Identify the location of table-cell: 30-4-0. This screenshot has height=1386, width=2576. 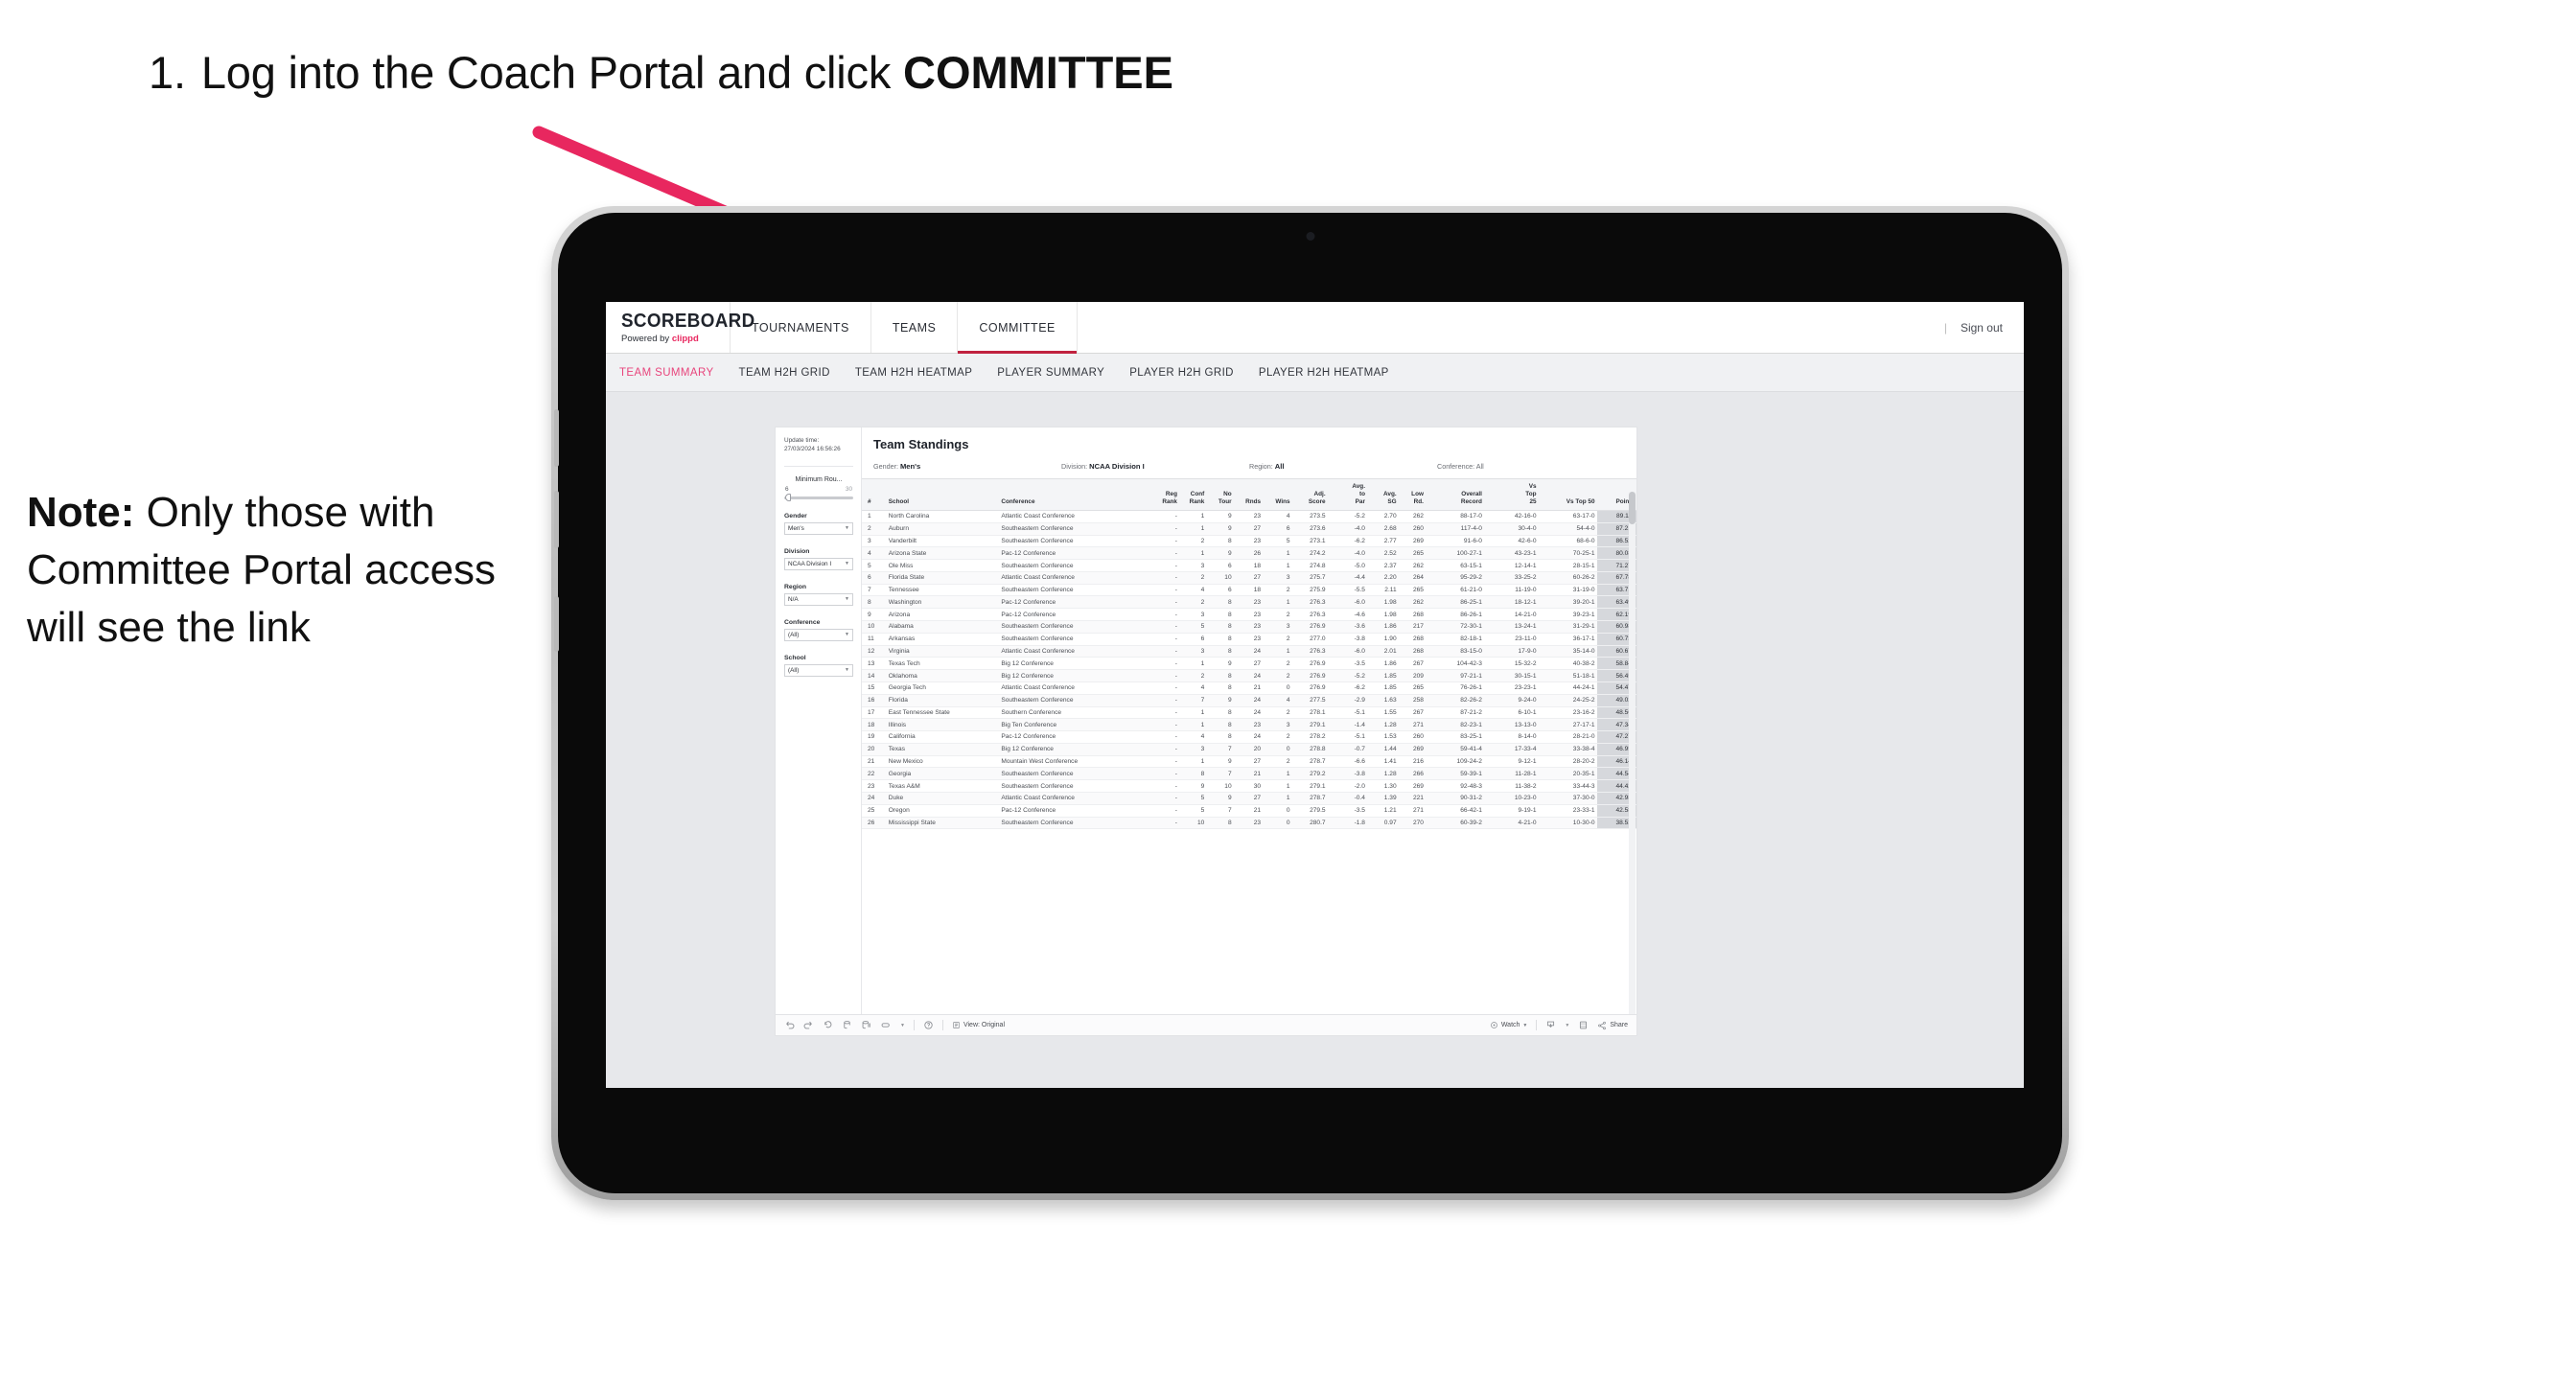
(1511, 529).